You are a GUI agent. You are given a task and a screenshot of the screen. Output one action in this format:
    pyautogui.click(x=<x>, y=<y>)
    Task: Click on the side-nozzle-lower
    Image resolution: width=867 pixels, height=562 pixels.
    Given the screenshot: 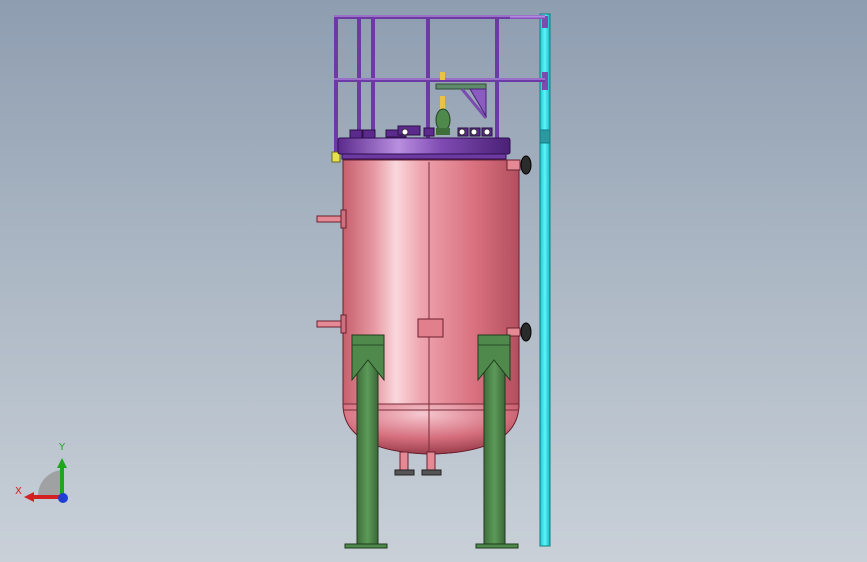 What is the action you would take?
    pyautogui.click(x=331, y=324)
    